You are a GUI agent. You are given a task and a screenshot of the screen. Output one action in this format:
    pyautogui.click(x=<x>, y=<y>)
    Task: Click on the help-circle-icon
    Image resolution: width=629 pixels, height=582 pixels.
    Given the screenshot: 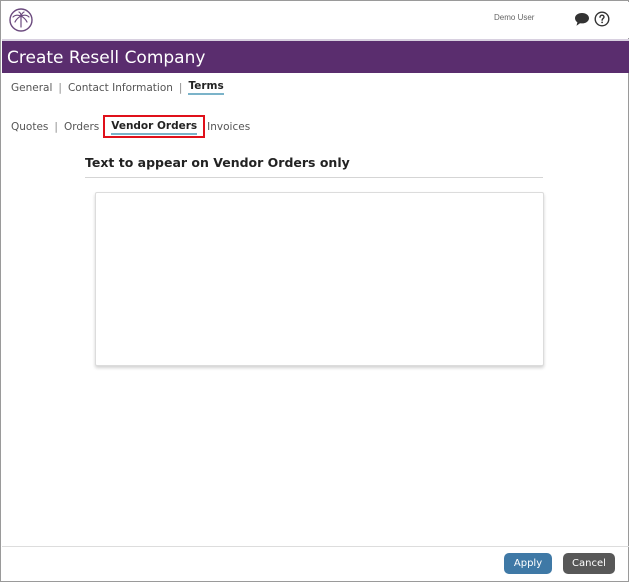 What is the action you would take?
    pyautogui.click(x=602, y=19)
    